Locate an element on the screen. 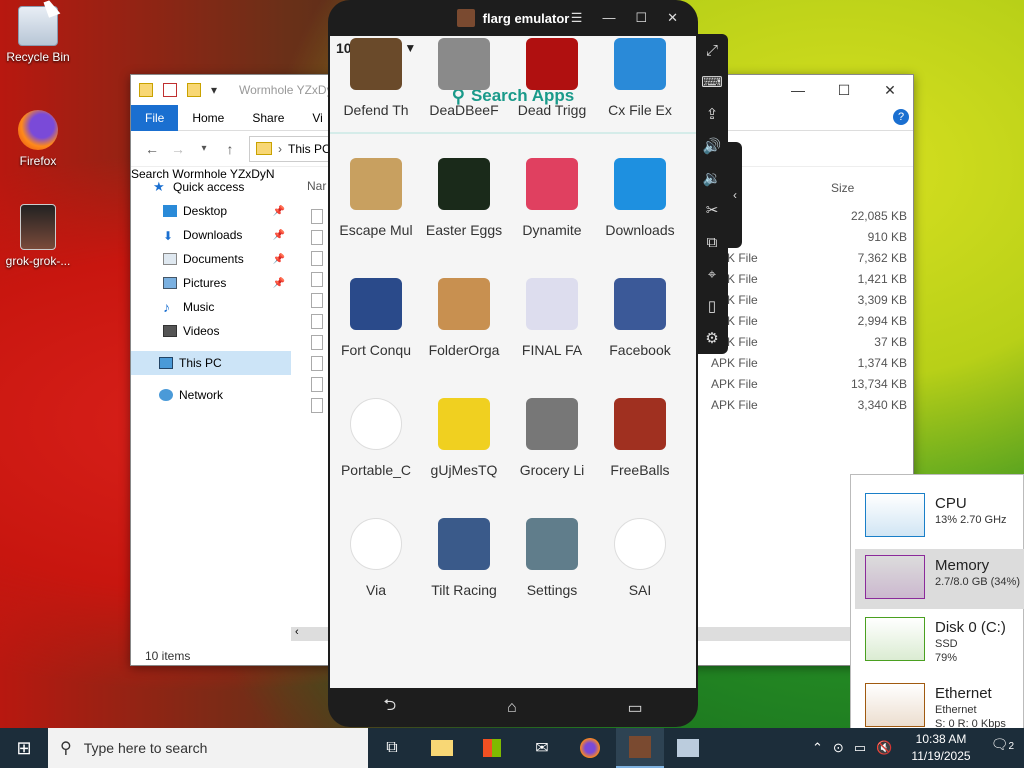  store-taskbar-icon is located at coordinates (492, 748).